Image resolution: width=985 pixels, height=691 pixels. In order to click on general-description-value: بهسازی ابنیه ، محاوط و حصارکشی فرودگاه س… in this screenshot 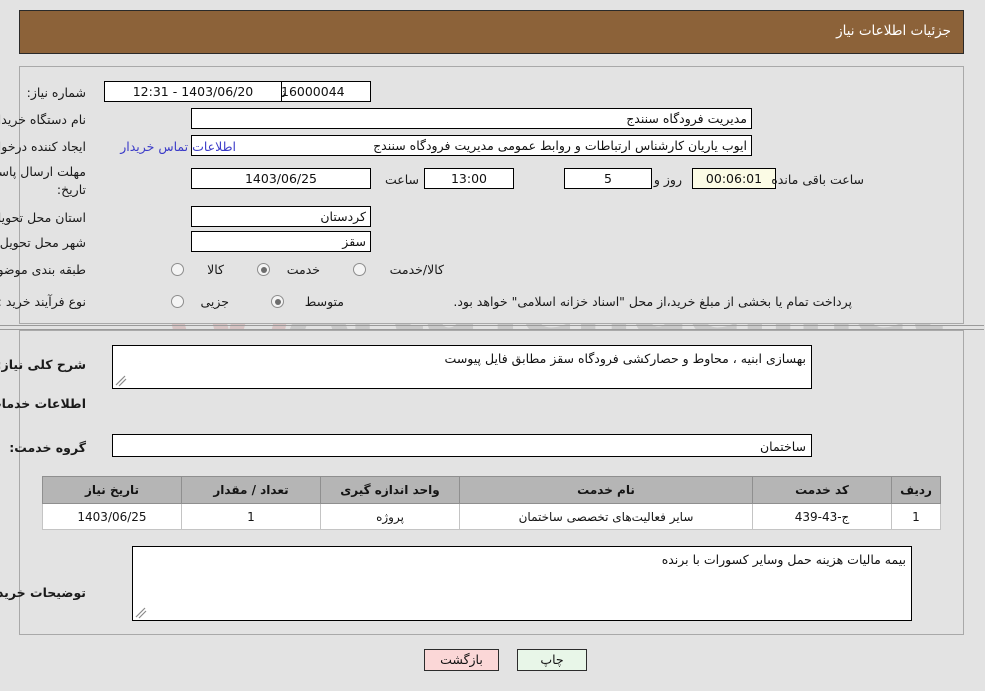, I will do `click(626, 358)`.